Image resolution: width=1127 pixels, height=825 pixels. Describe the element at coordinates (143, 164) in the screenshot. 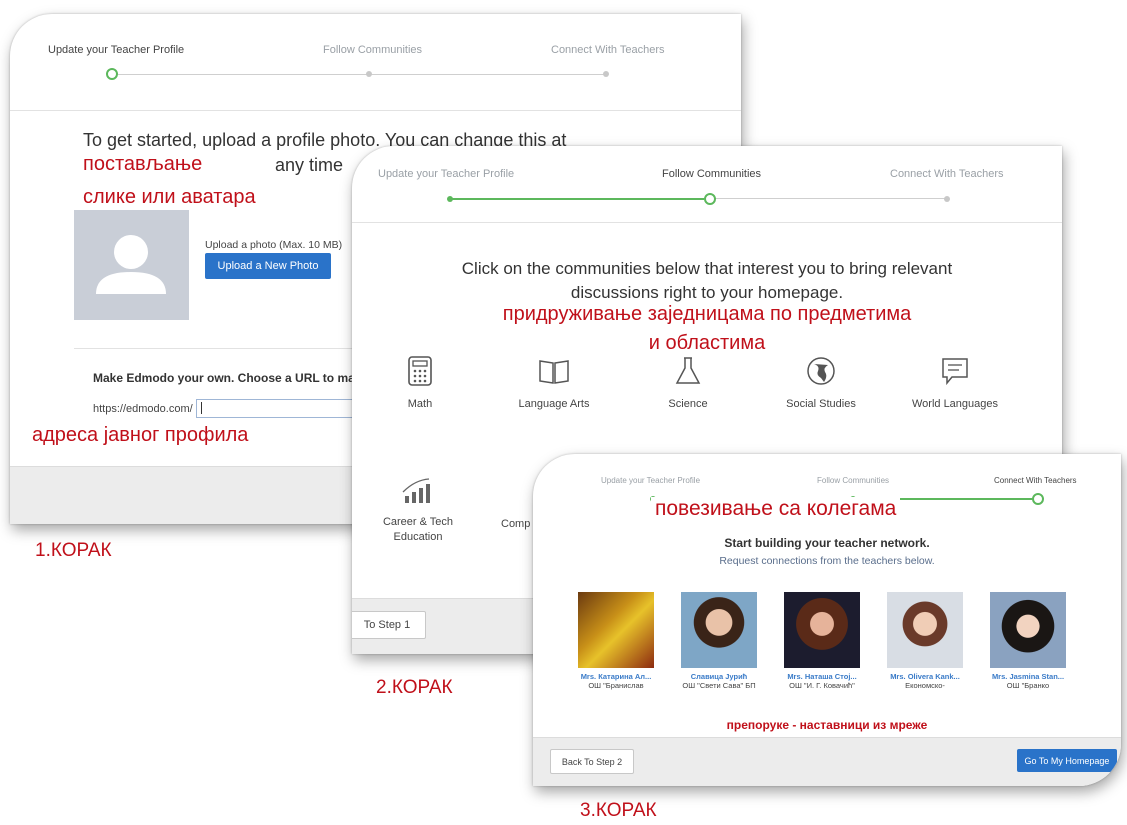

I see `note-photo-1: постављање` at that location.